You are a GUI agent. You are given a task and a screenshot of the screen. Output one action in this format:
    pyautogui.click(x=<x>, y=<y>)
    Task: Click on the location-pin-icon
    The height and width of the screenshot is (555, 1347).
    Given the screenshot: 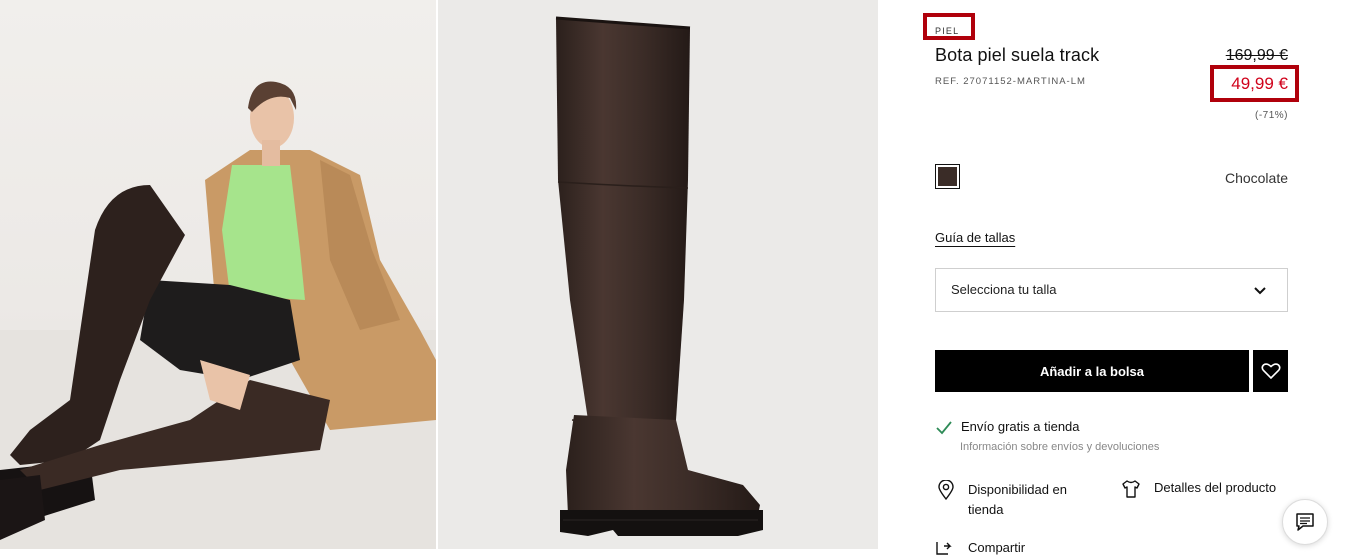 What is the action you would take?
    pyautogui.click(x=946, y=490)
    